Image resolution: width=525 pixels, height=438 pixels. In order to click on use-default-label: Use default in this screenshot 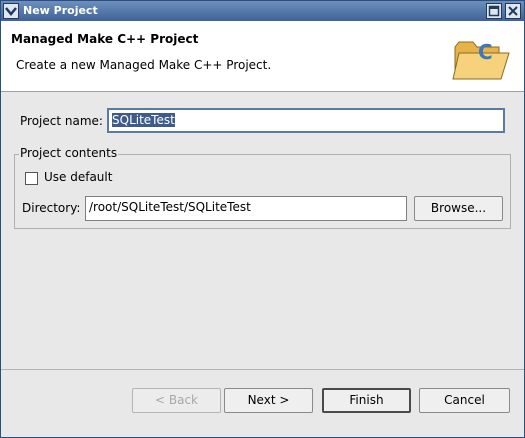, I will do `click(78, 177)`.